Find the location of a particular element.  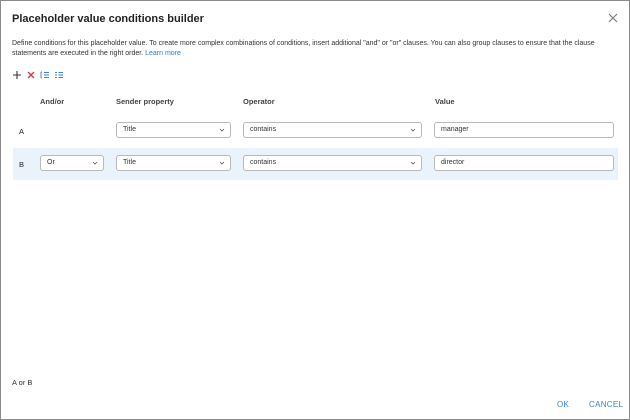

value-input: manager is located at coordinates (524, 130).